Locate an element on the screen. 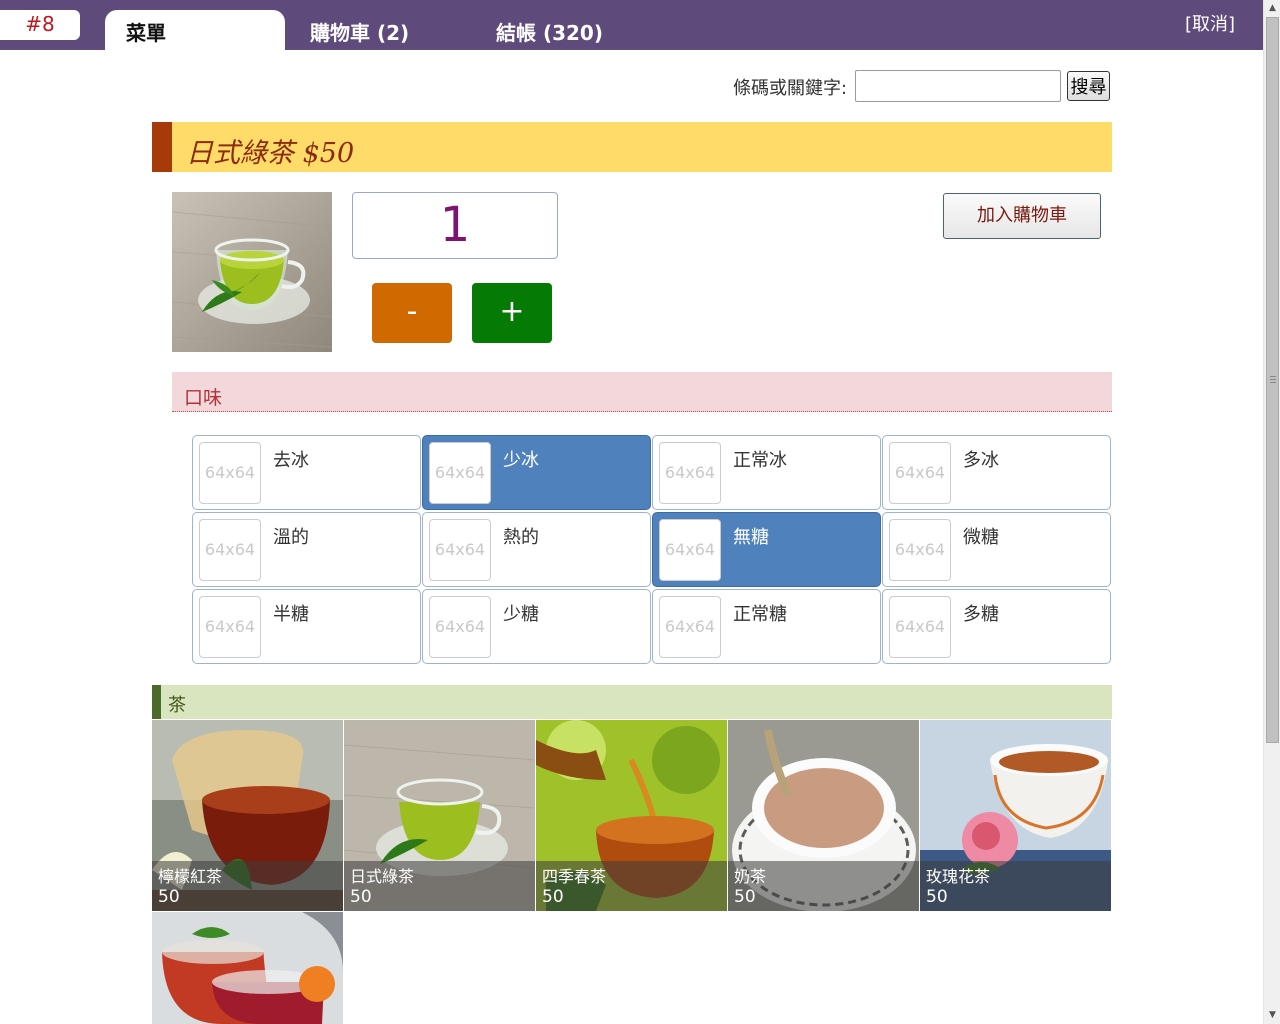  flavor-section-header: 口味 is located at coordinates (642, 392).